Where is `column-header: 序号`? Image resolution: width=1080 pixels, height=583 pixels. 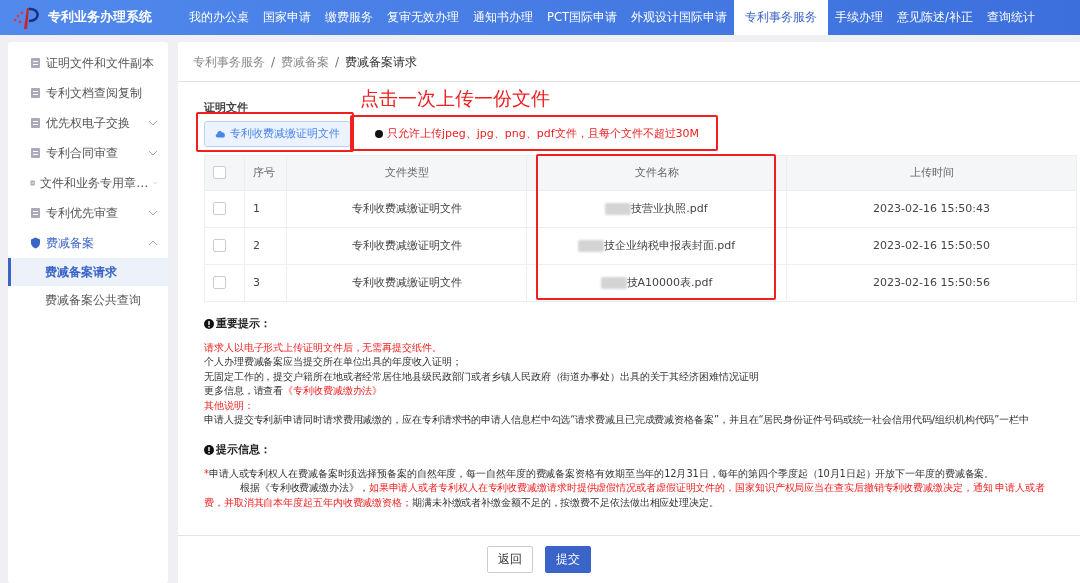
column-header: 序号 is located at coordinates (264, 172).